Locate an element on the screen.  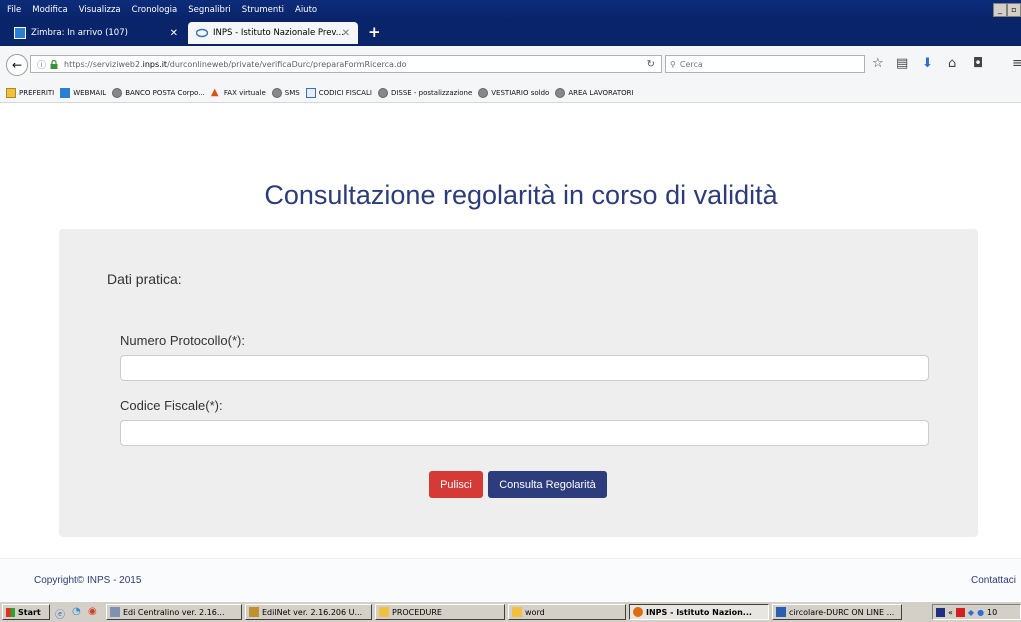
word-document-icon is located at coordinates (781, 612).